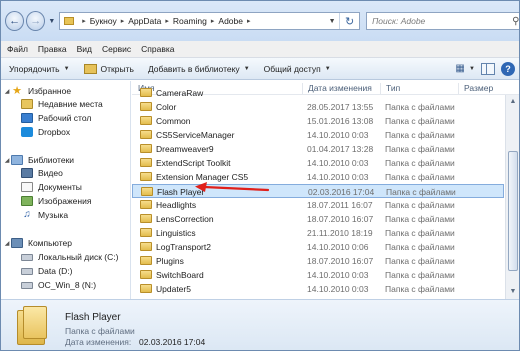 This screenshot has width=520, height=351. I want to click on file-date: 14.10.2010 0:03, so click(338, 275).